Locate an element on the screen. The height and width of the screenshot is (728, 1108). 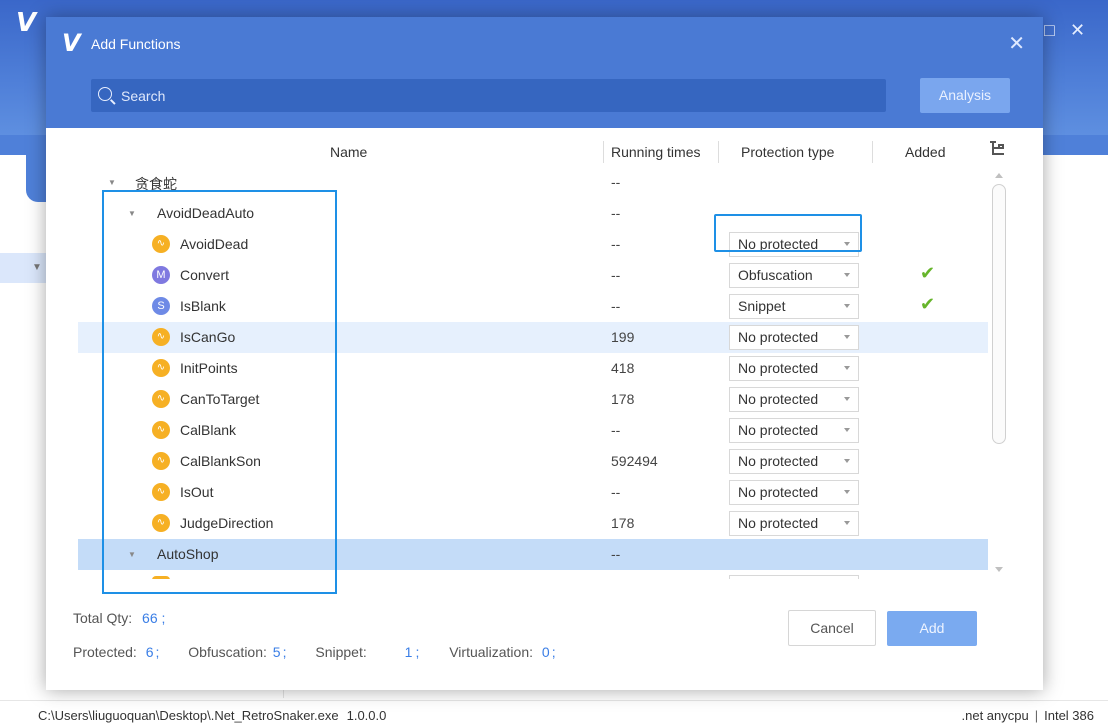
protection-type-select is located at coordinates (794, 577).